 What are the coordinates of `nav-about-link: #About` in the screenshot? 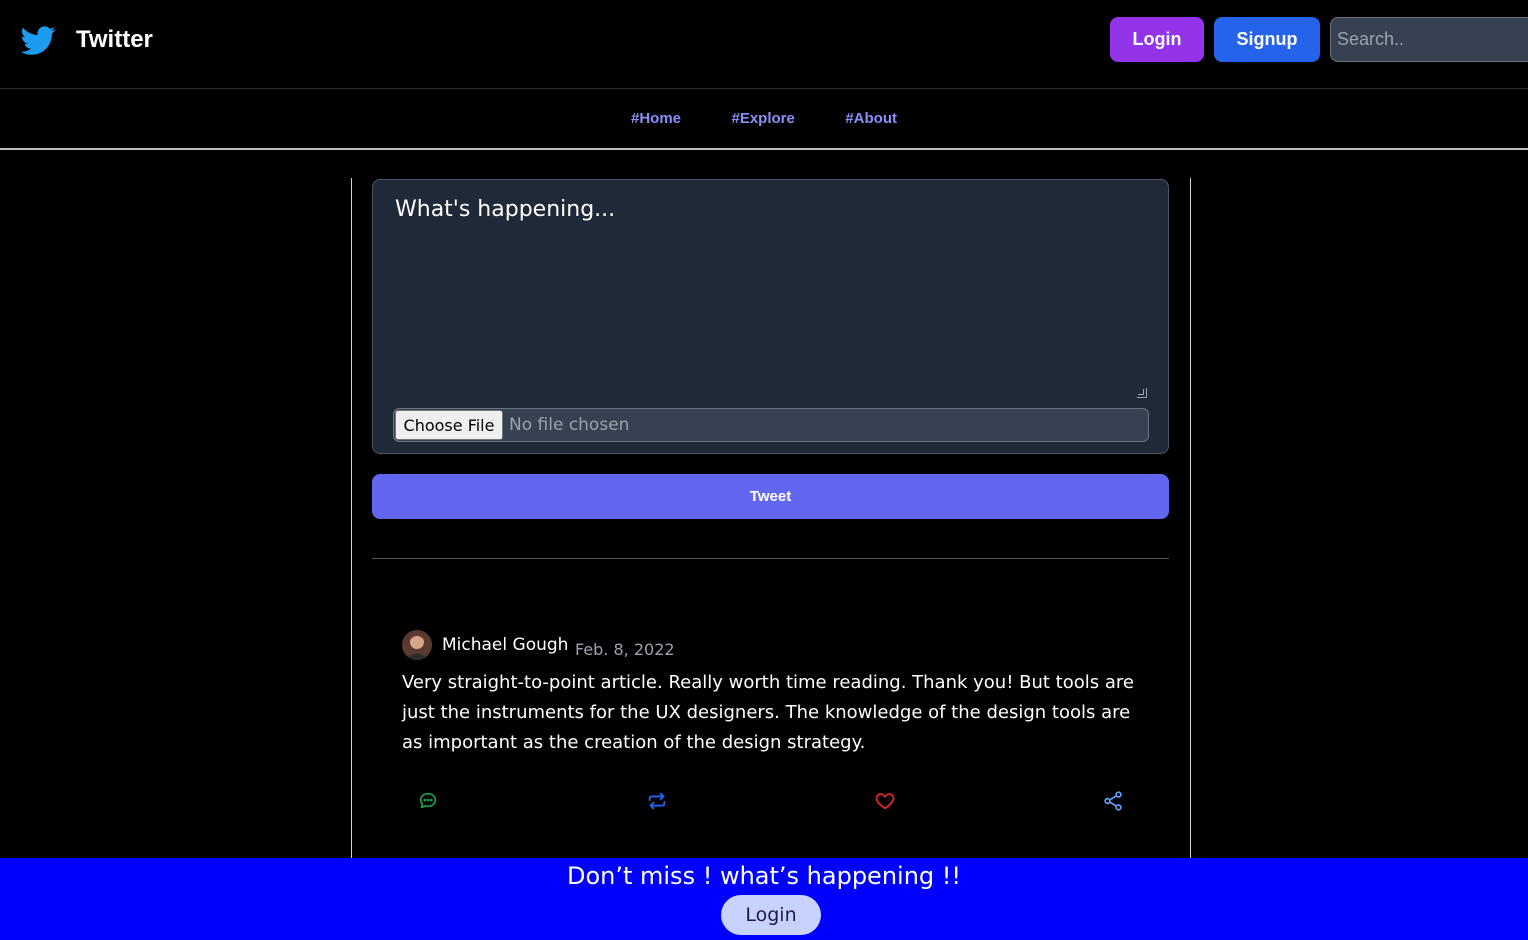 It's located at (871, 118).